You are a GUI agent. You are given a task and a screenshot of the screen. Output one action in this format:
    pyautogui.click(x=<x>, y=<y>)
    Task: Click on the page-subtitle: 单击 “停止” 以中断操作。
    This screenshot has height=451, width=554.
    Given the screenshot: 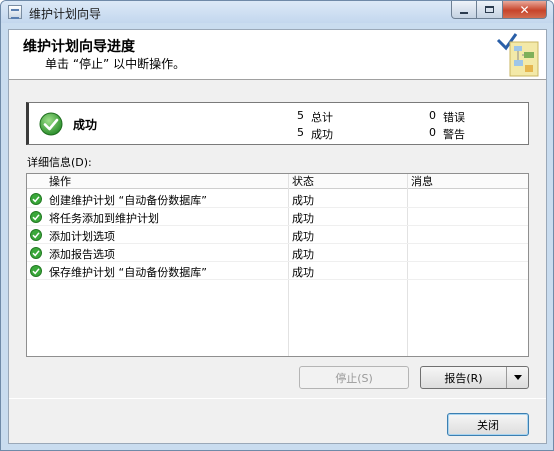 What is the action you would take?
    pyautogui.click(x=115, y=64)
    